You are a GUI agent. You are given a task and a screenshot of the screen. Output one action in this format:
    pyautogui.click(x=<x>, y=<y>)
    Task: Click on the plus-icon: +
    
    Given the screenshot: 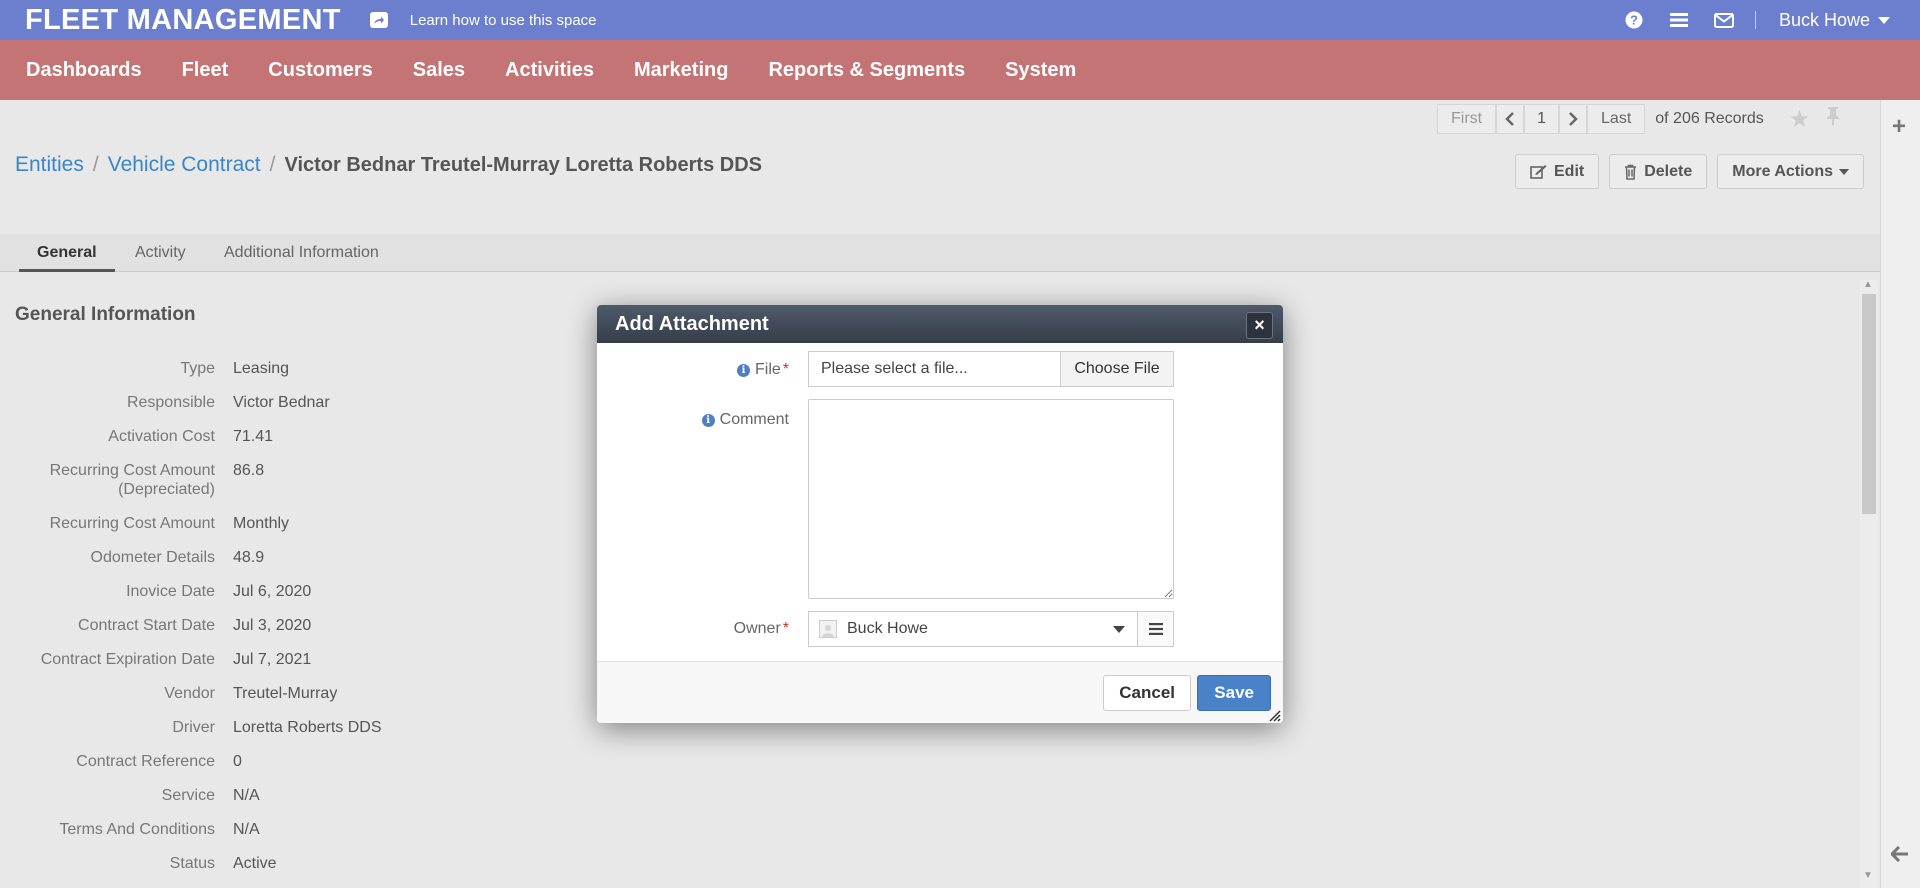 What is the action you would take?
    pyautogui.click(x=1899, y=127)
    